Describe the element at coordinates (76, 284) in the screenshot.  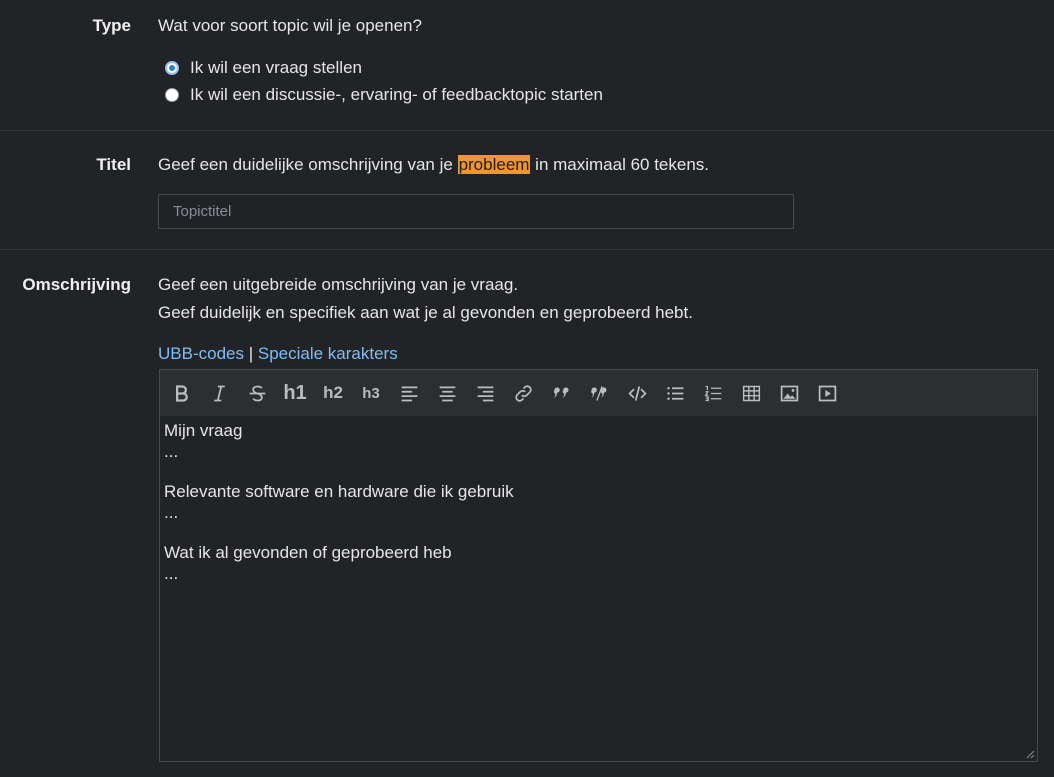
I see `description-label: Omschrijving` at that location.